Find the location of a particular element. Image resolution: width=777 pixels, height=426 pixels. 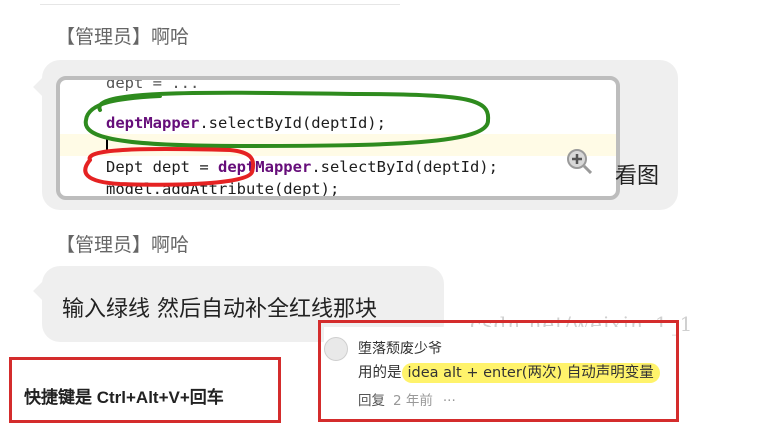

shortcut-note: 快捷键是 Ctrl+Alt+V+回车 is located at coordinates (124, 397).